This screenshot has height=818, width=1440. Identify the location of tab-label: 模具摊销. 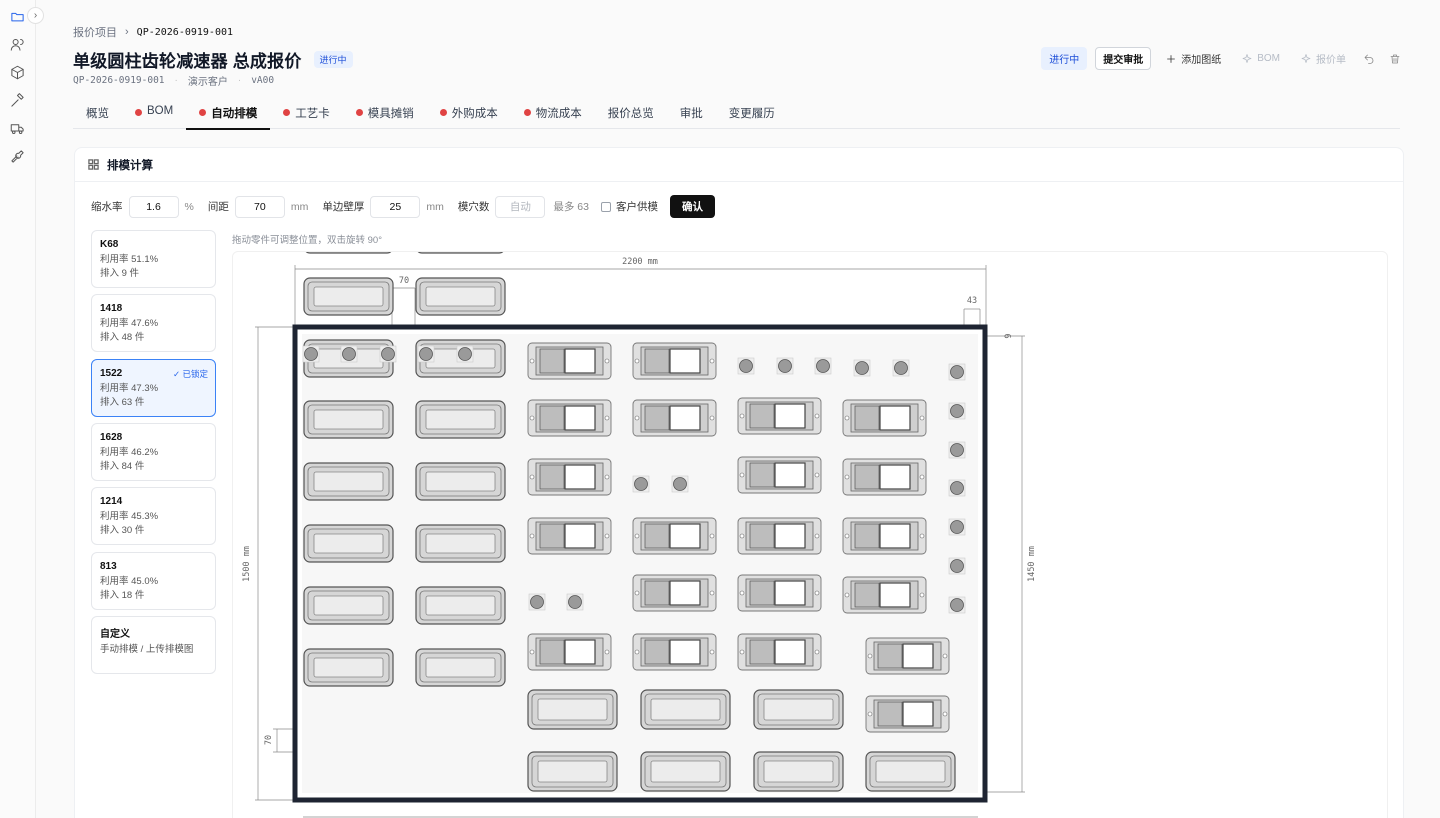
(390, 114).